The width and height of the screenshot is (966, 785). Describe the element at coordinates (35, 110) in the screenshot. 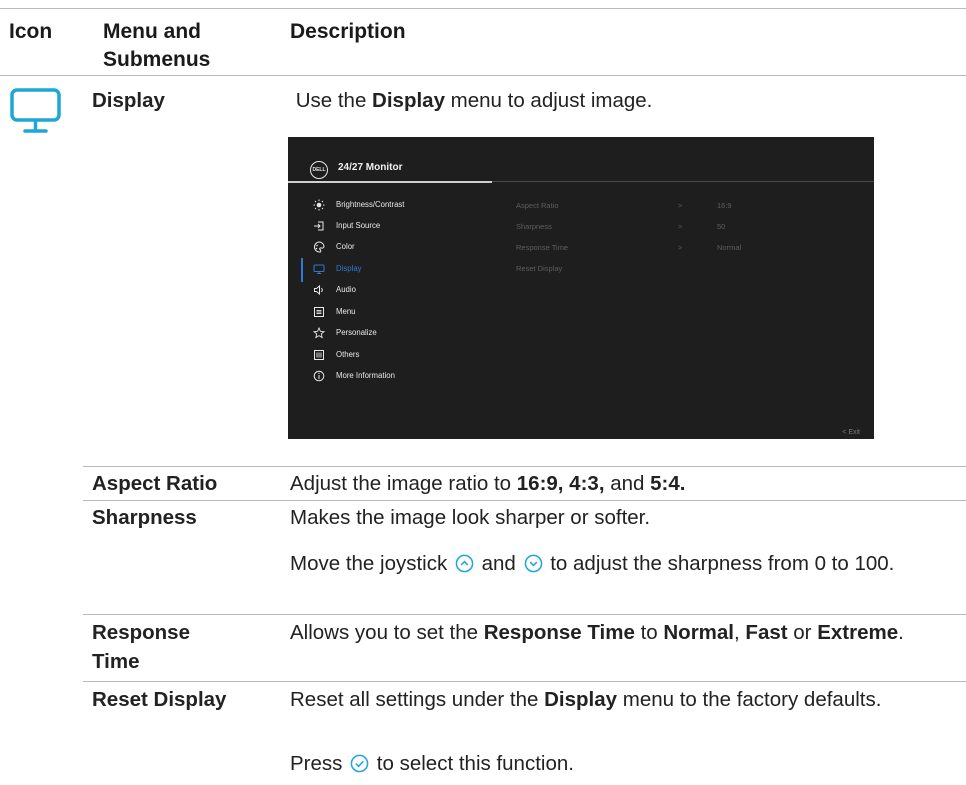

I see `monitor-icon` at that location.